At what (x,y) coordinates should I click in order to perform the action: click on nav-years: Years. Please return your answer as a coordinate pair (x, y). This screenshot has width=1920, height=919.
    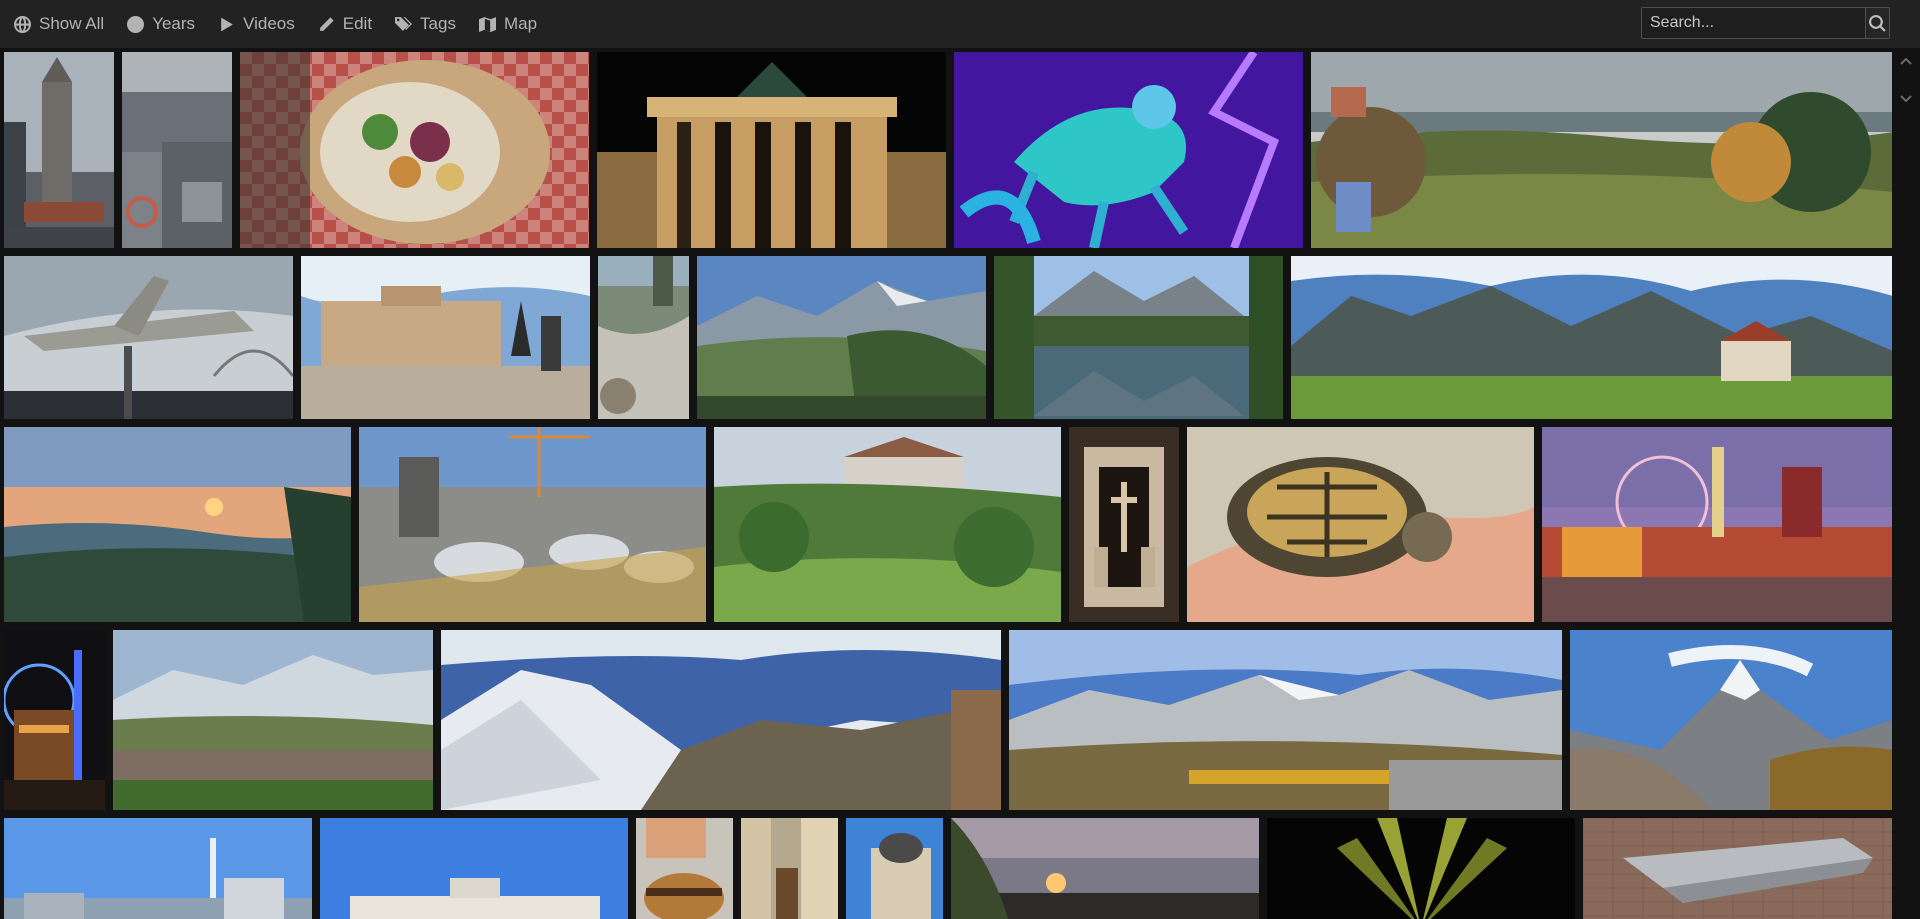
    Looking at the image, I should click on (161, 24).